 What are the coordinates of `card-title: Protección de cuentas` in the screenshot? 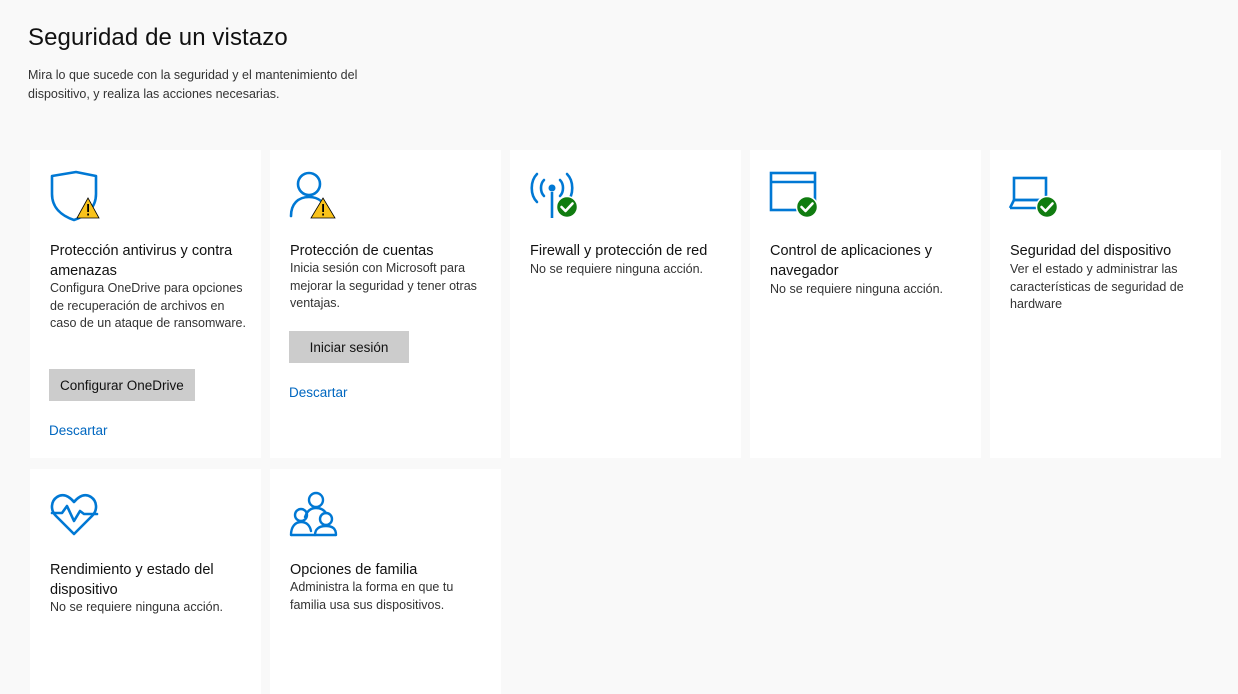 It's located at (362, 251).